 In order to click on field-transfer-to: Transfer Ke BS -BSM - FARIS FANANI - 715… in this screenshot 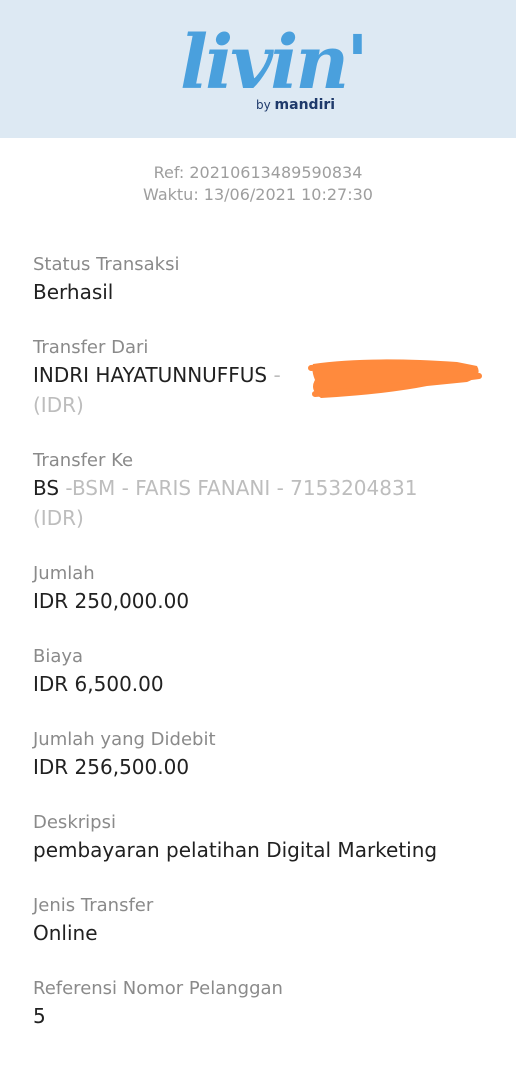, I will do `click(263, 491)`.